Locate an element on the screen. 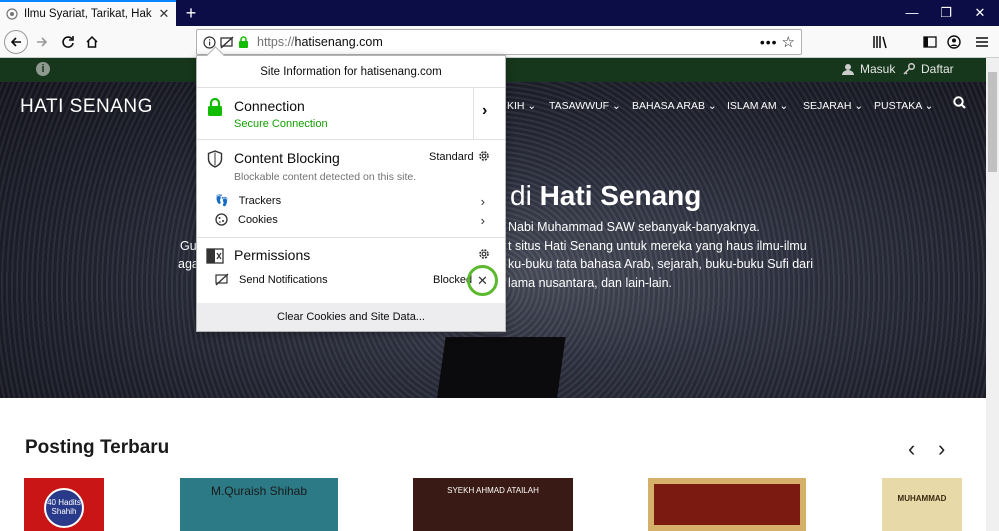 This screenshot has height=531, width=999. book-cover: MUHAMMAD is located at coordinates (922, 504).